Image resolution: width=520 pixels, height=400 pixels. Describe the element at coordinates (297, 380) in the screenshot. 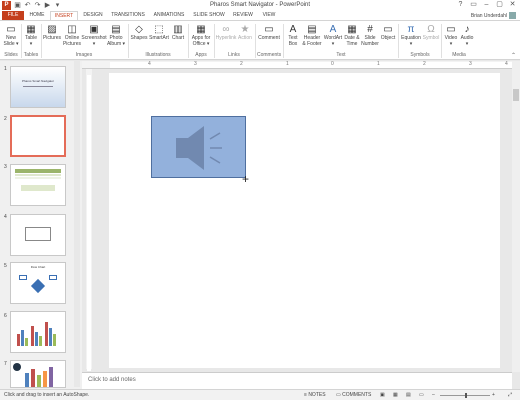

I see `notes-pane: Click to add notes` at that location.